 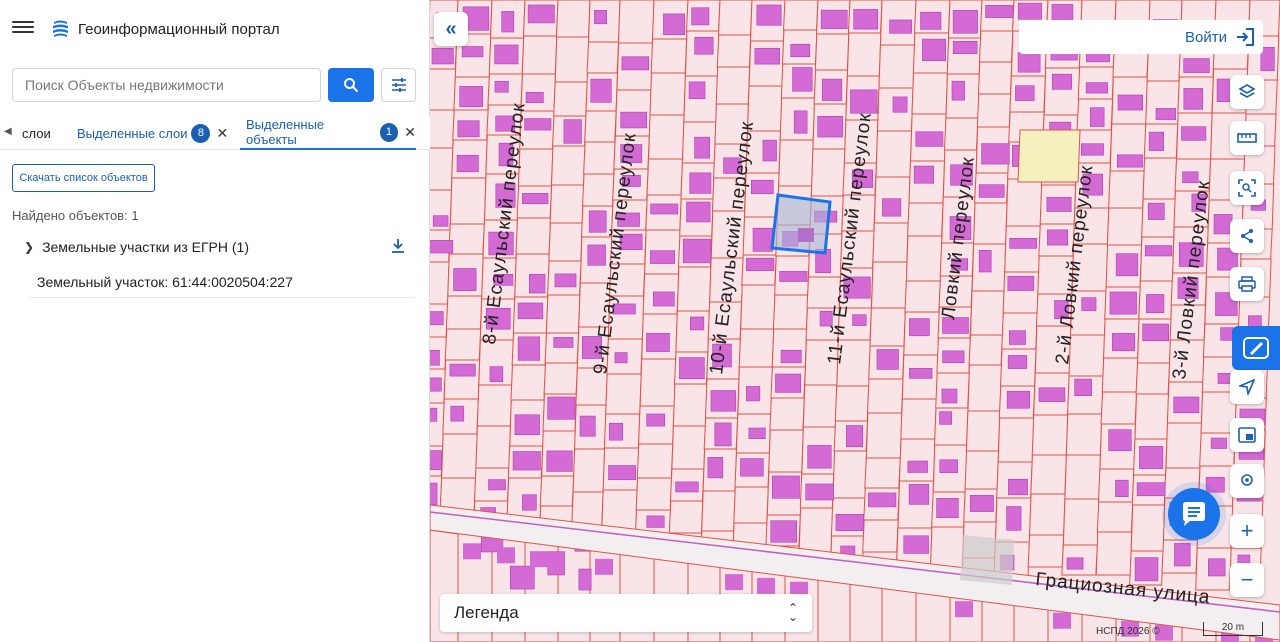 What do you see at coordinates (1247, 236) in the screenshot?
I see `share-button` at bounding box center [1247, 236].